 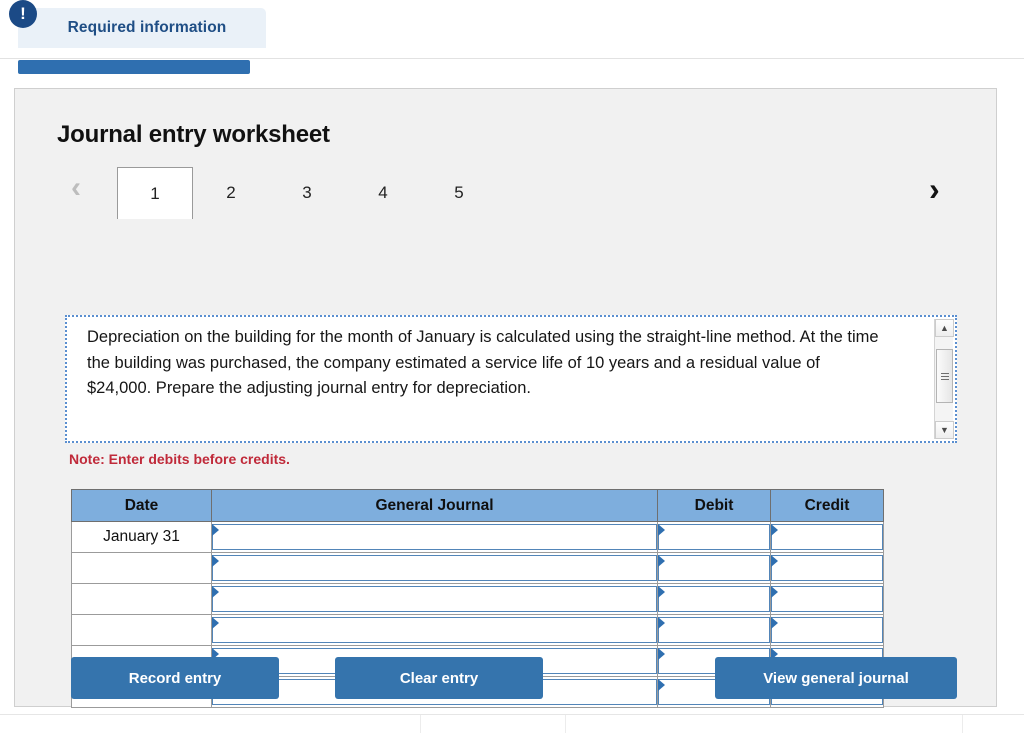 What do you see at coordinates (141, 537) in the screenshot?
I see `date-cell: January 31` at bounding box center [141, 537].